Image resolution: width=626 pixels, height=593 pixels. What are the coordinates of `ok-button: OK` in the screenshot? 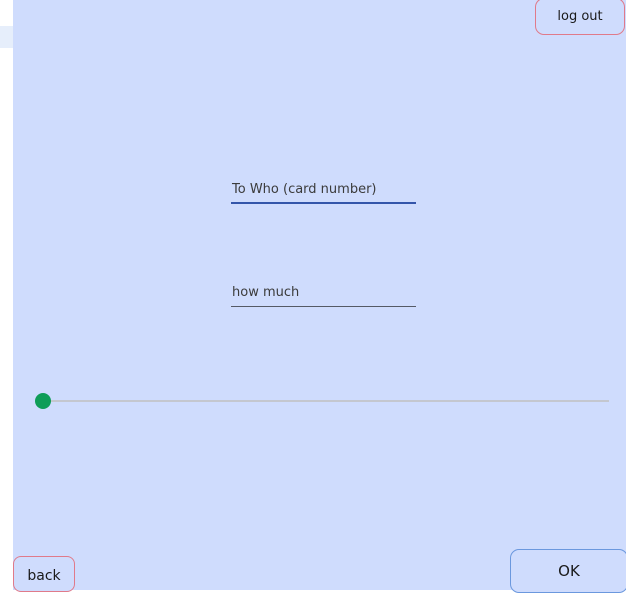 It's located at (568, 571).